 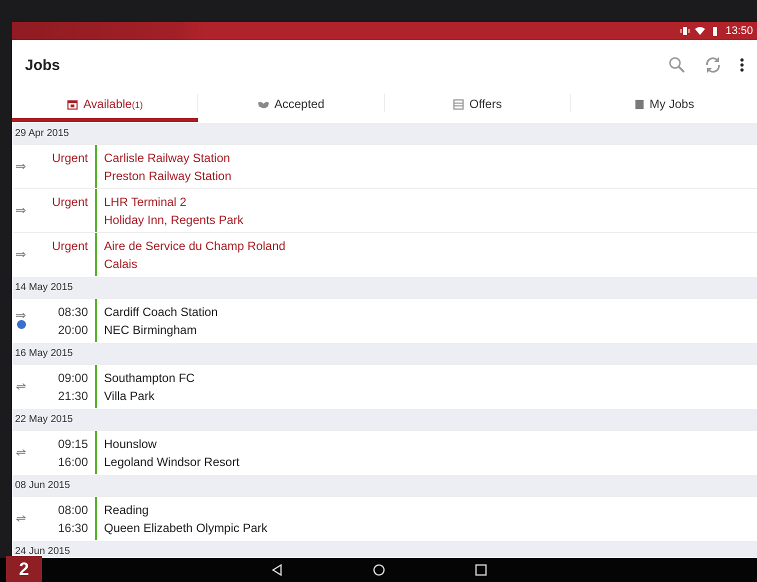 I want to click on dropoff-location: Queen Elizabeth Olympic Park, so click(x=186, y=528).